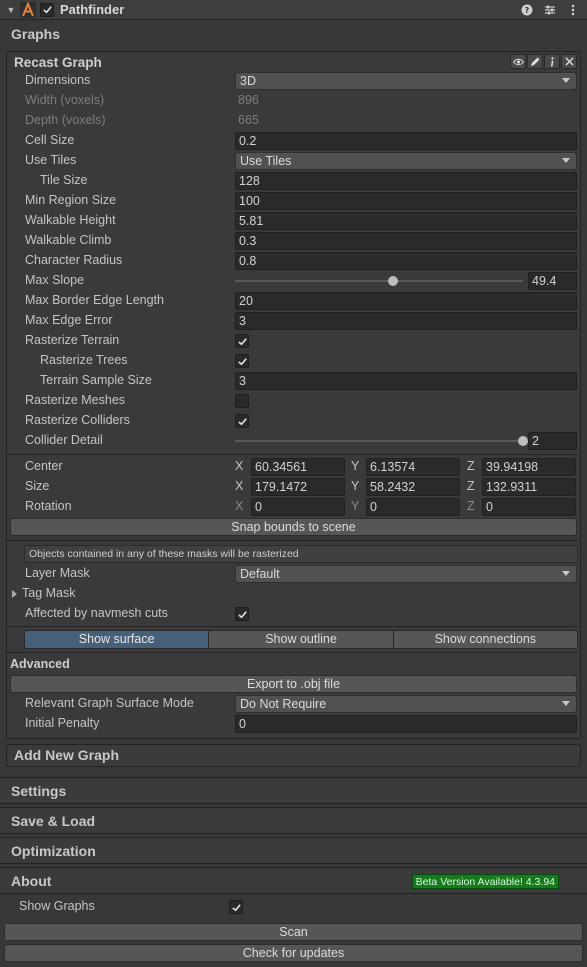 The image size is (587, 967). Describe the element at coordinates (69, 320) in the screenshot. I see `max-edge-error-label: Max Edge Error` at that location.